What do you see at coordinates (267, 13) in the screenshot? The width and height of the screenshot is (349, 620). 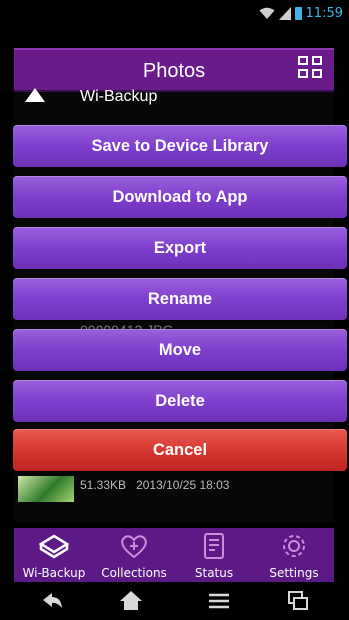 I see `wifi-icon` at bounding box center [267, 13].